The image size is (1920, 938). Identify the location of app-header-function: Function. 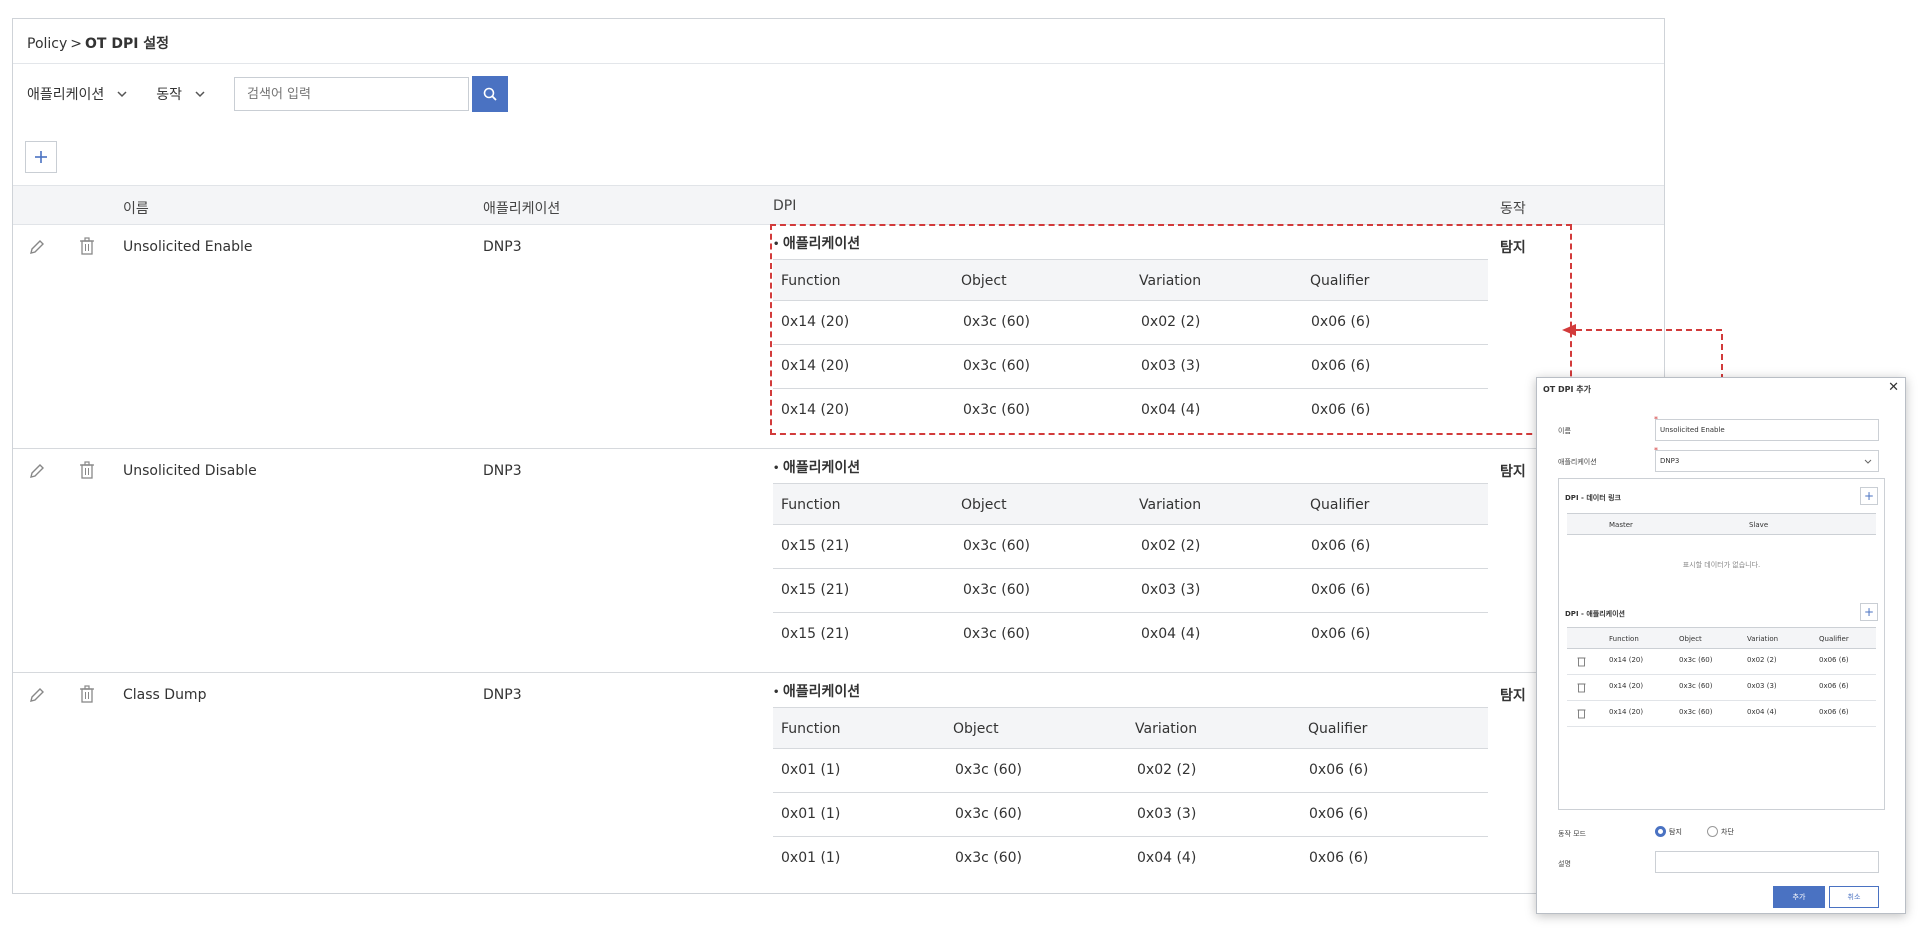
(1624, 639).